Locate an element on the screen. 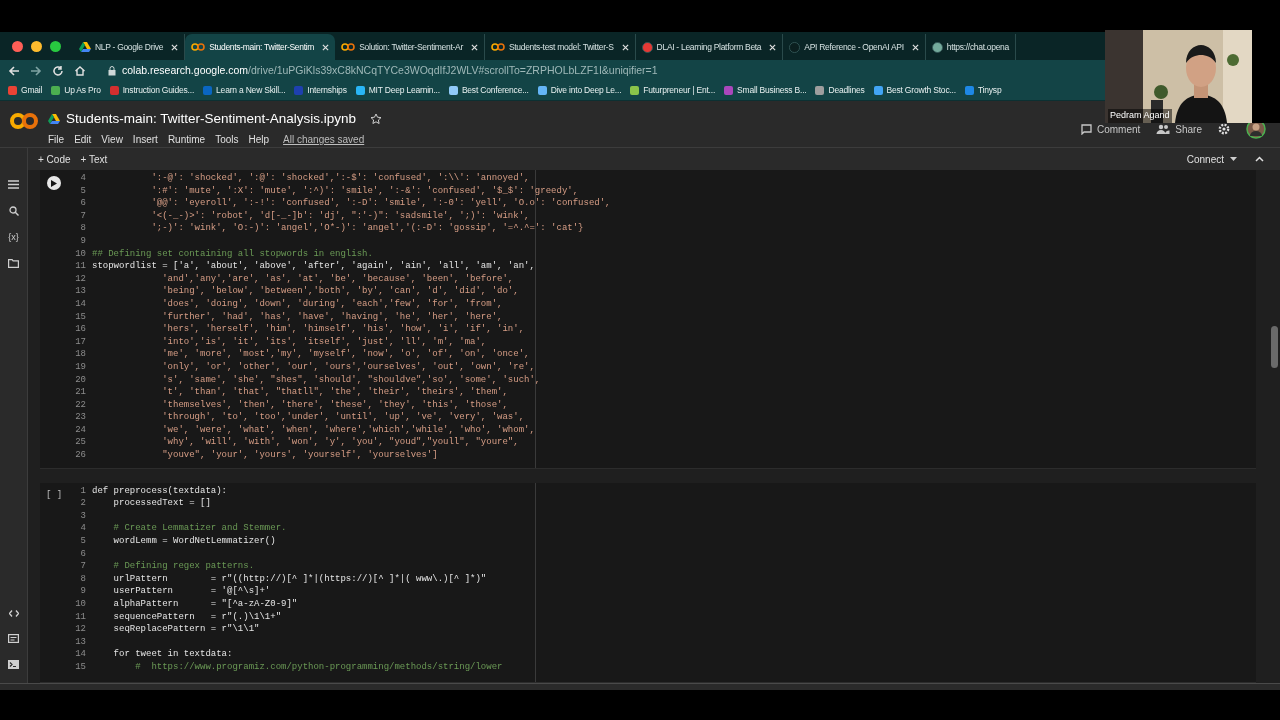  line-number: 8 is located at coordinates (83, 228).